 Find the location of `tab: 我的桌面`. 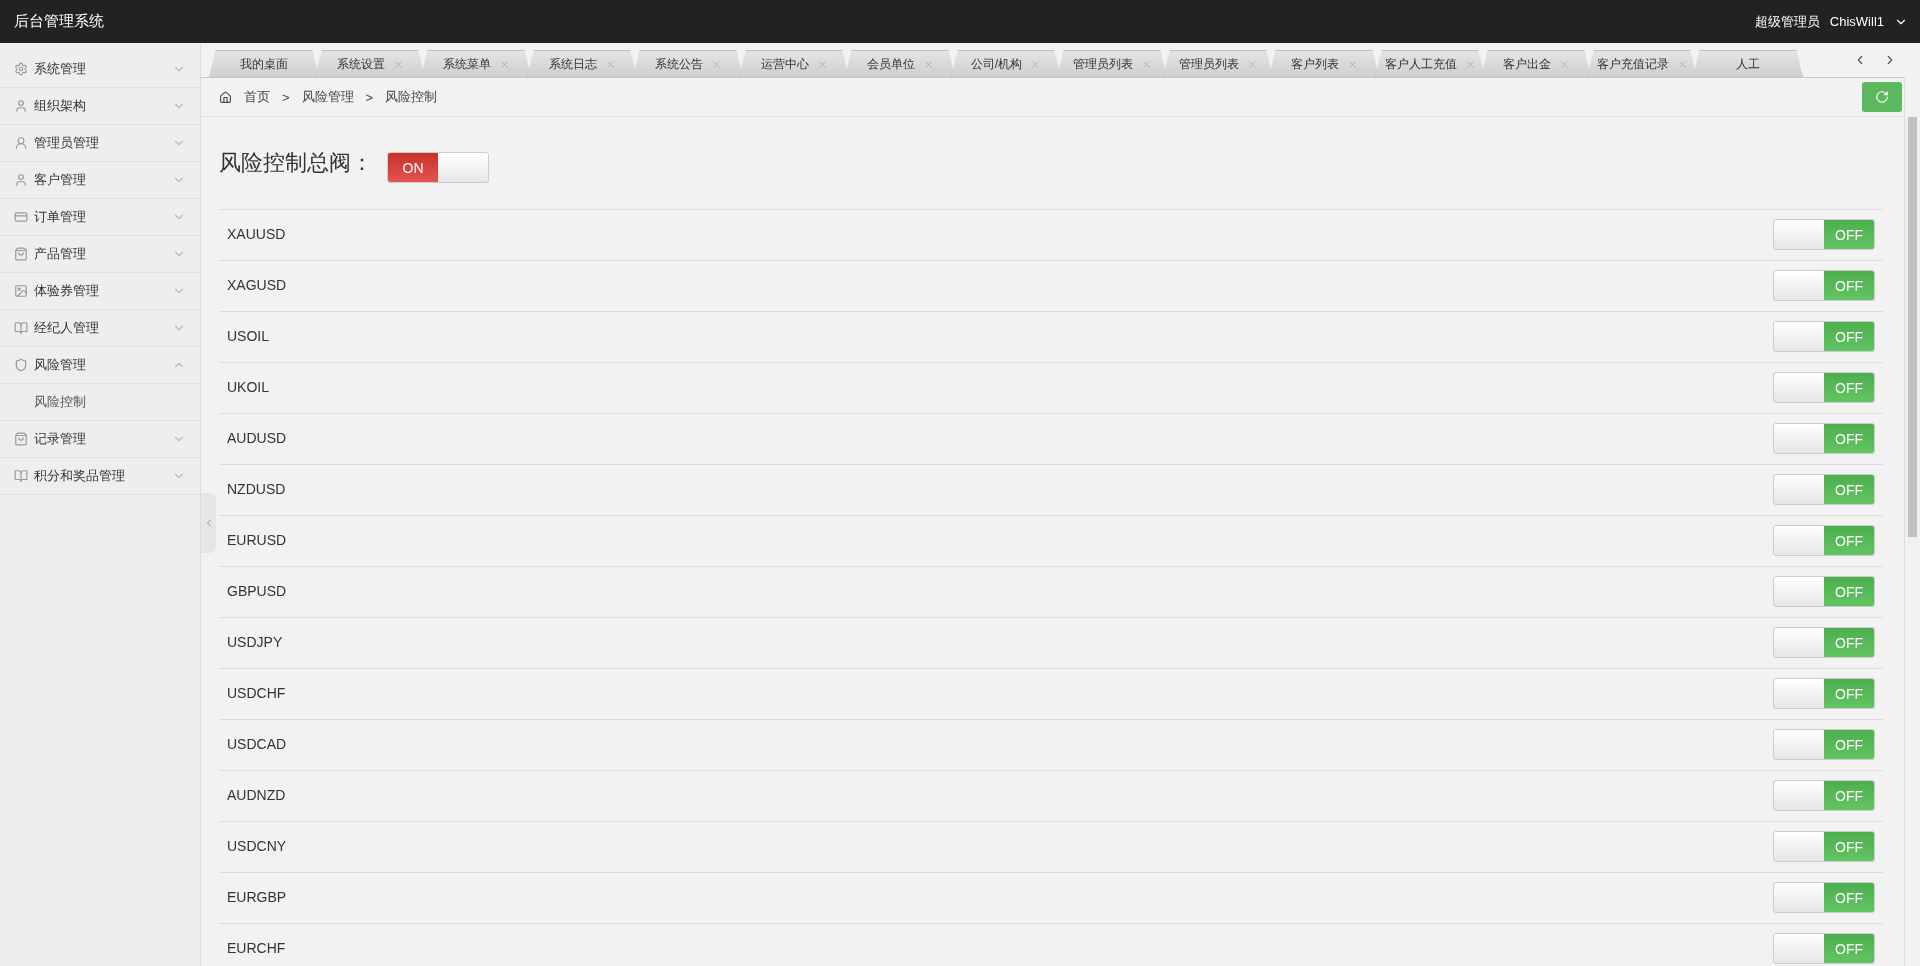

tab: 我的桌面 is located at coordinates (264, 63).